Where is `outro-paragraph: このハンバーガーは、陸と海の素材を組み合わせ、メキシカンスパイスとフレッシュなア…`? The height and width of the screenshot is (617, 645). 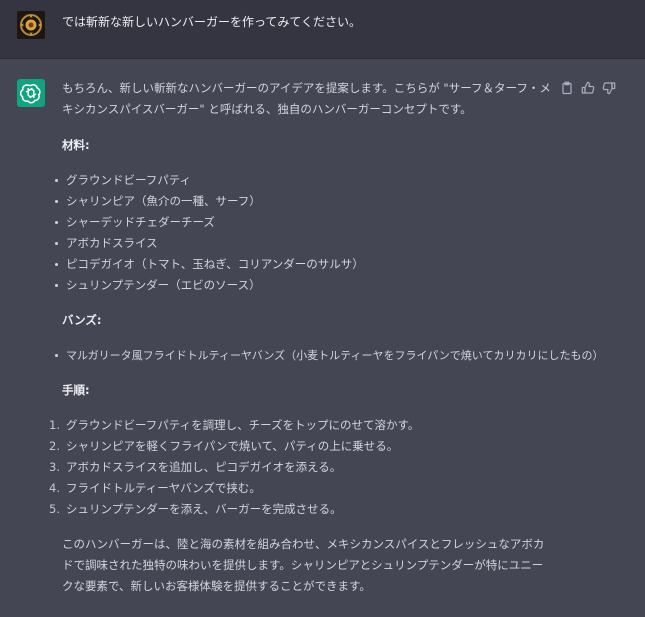 outro-paragraph: このハンバーガーは、陸と海の素材を組み合わせ、メキシカンスパイスとフレッシュなア… is located at coordinates (303, 565).